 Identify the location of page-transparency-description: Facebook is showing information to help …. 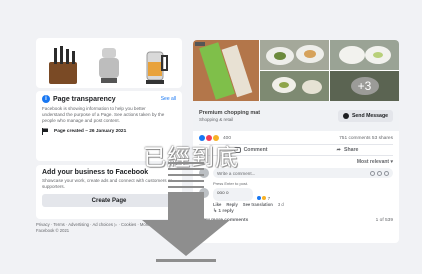
(103, 114).